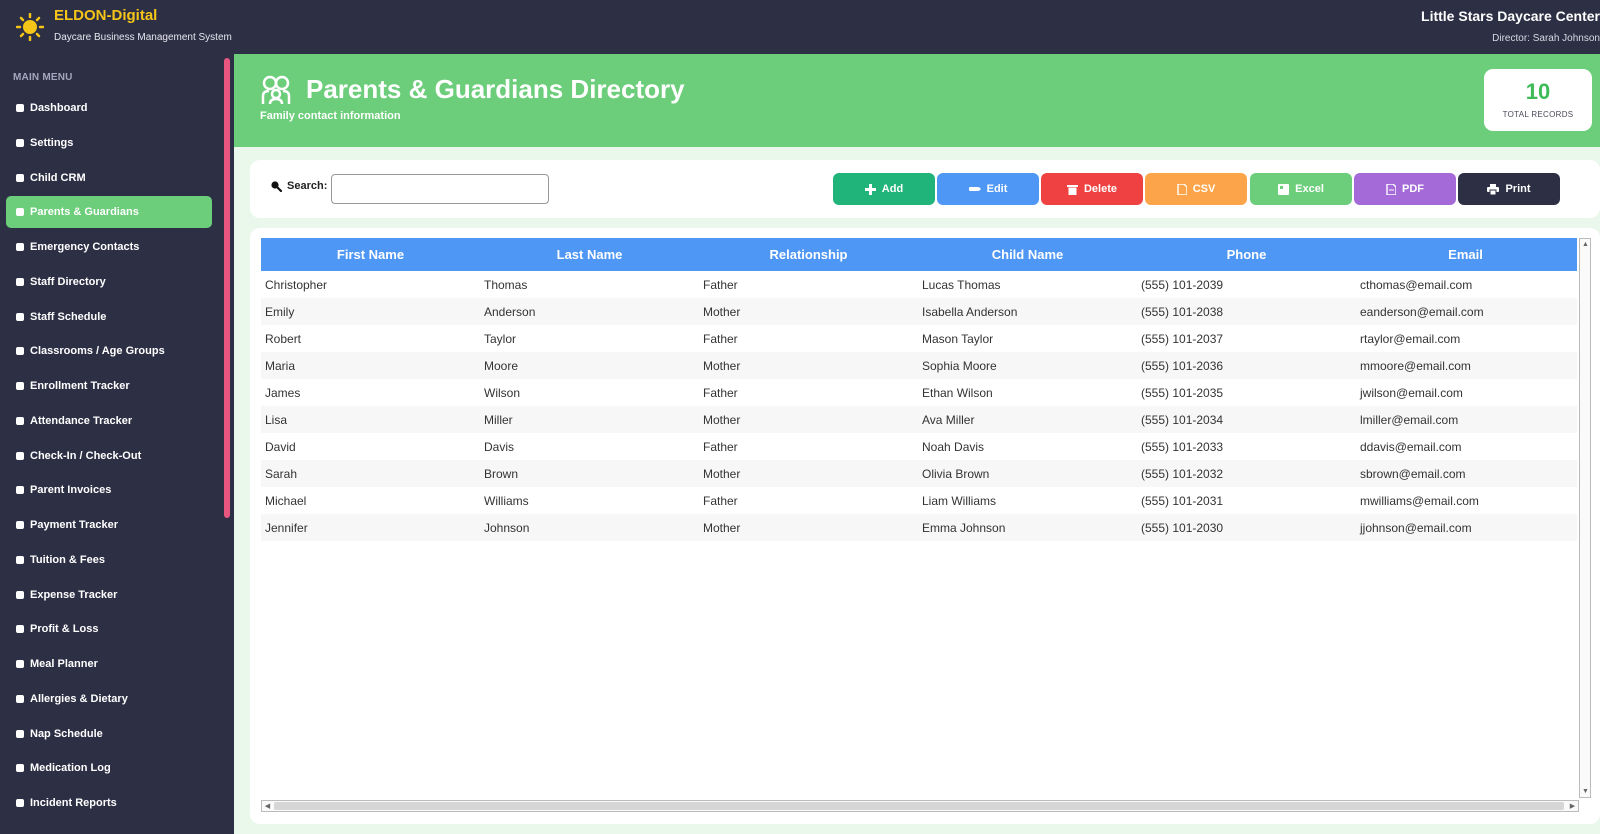  Describe the element at coordinates (1493, 189) in the screenshot. I see `printer-icon` at that location.